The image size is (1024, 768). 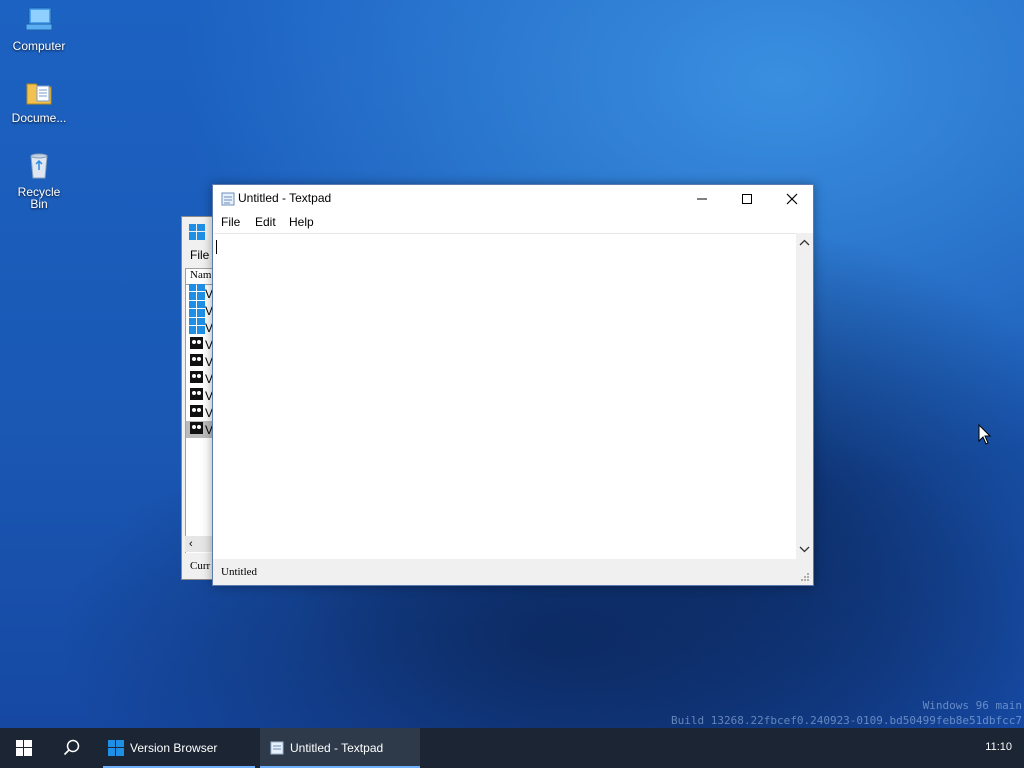 I want to click on computer-icon, so click(x=39, y=20).